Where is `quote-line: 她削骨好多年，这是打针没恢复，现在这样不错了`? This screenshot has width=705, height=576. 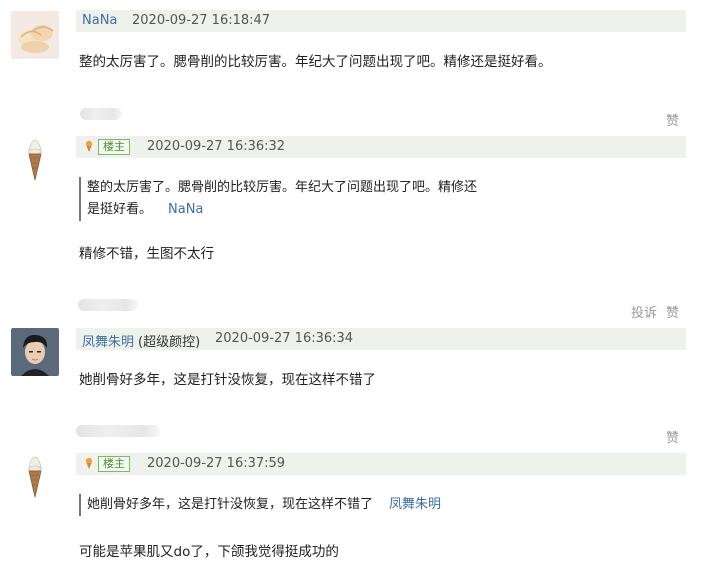
quote-line: 她削骨好多年，这是打针没恢复，现在这样不错了 is located at coordinates (230, 504).